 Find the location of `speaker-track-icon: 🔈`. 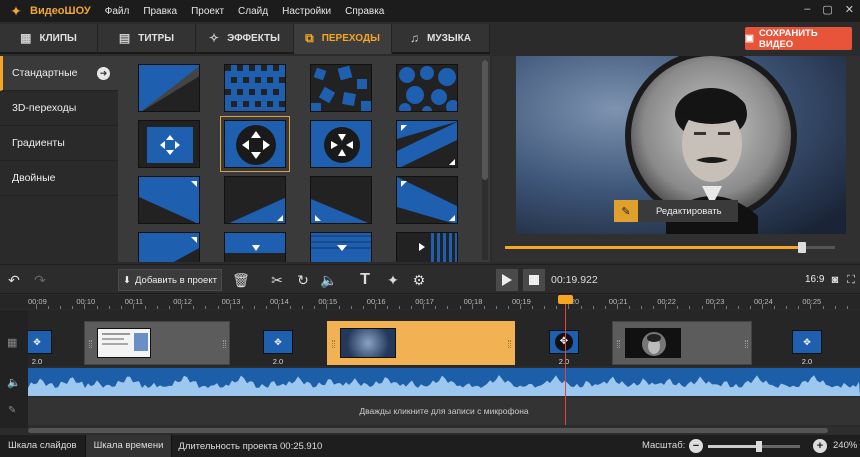

speaker-track-icon: 🔈 is located at coordinates (14, 382).